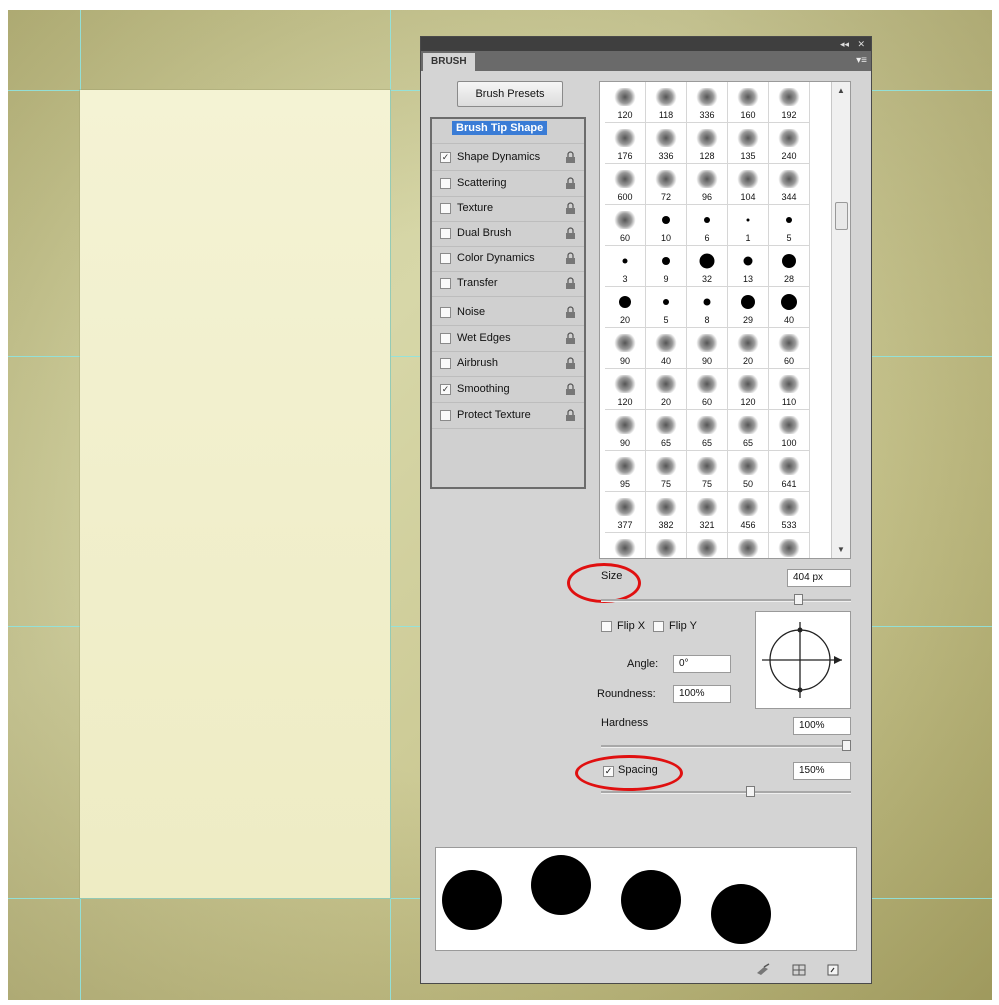  Describe the element at coordinates (477, 283) in the screenshot. I see `option-label: Transfer` at that location.